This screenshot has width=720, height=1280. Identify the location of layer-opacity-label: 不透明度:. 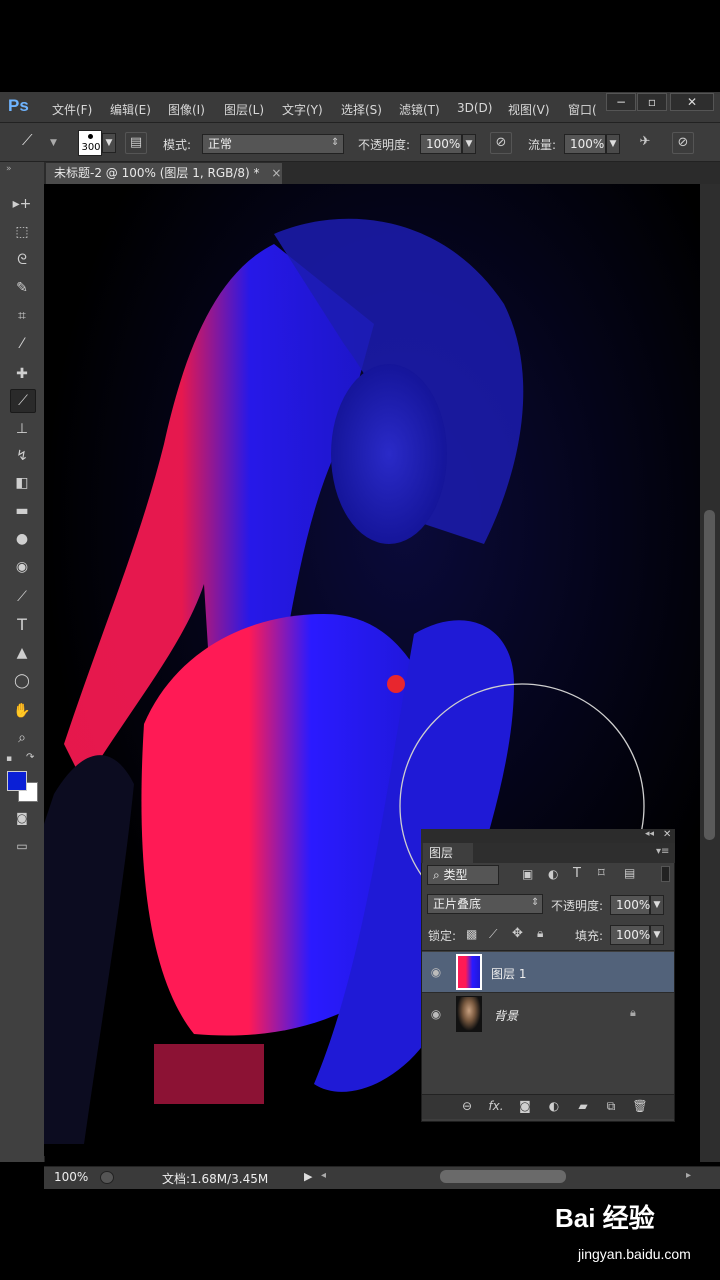
(577, 906).